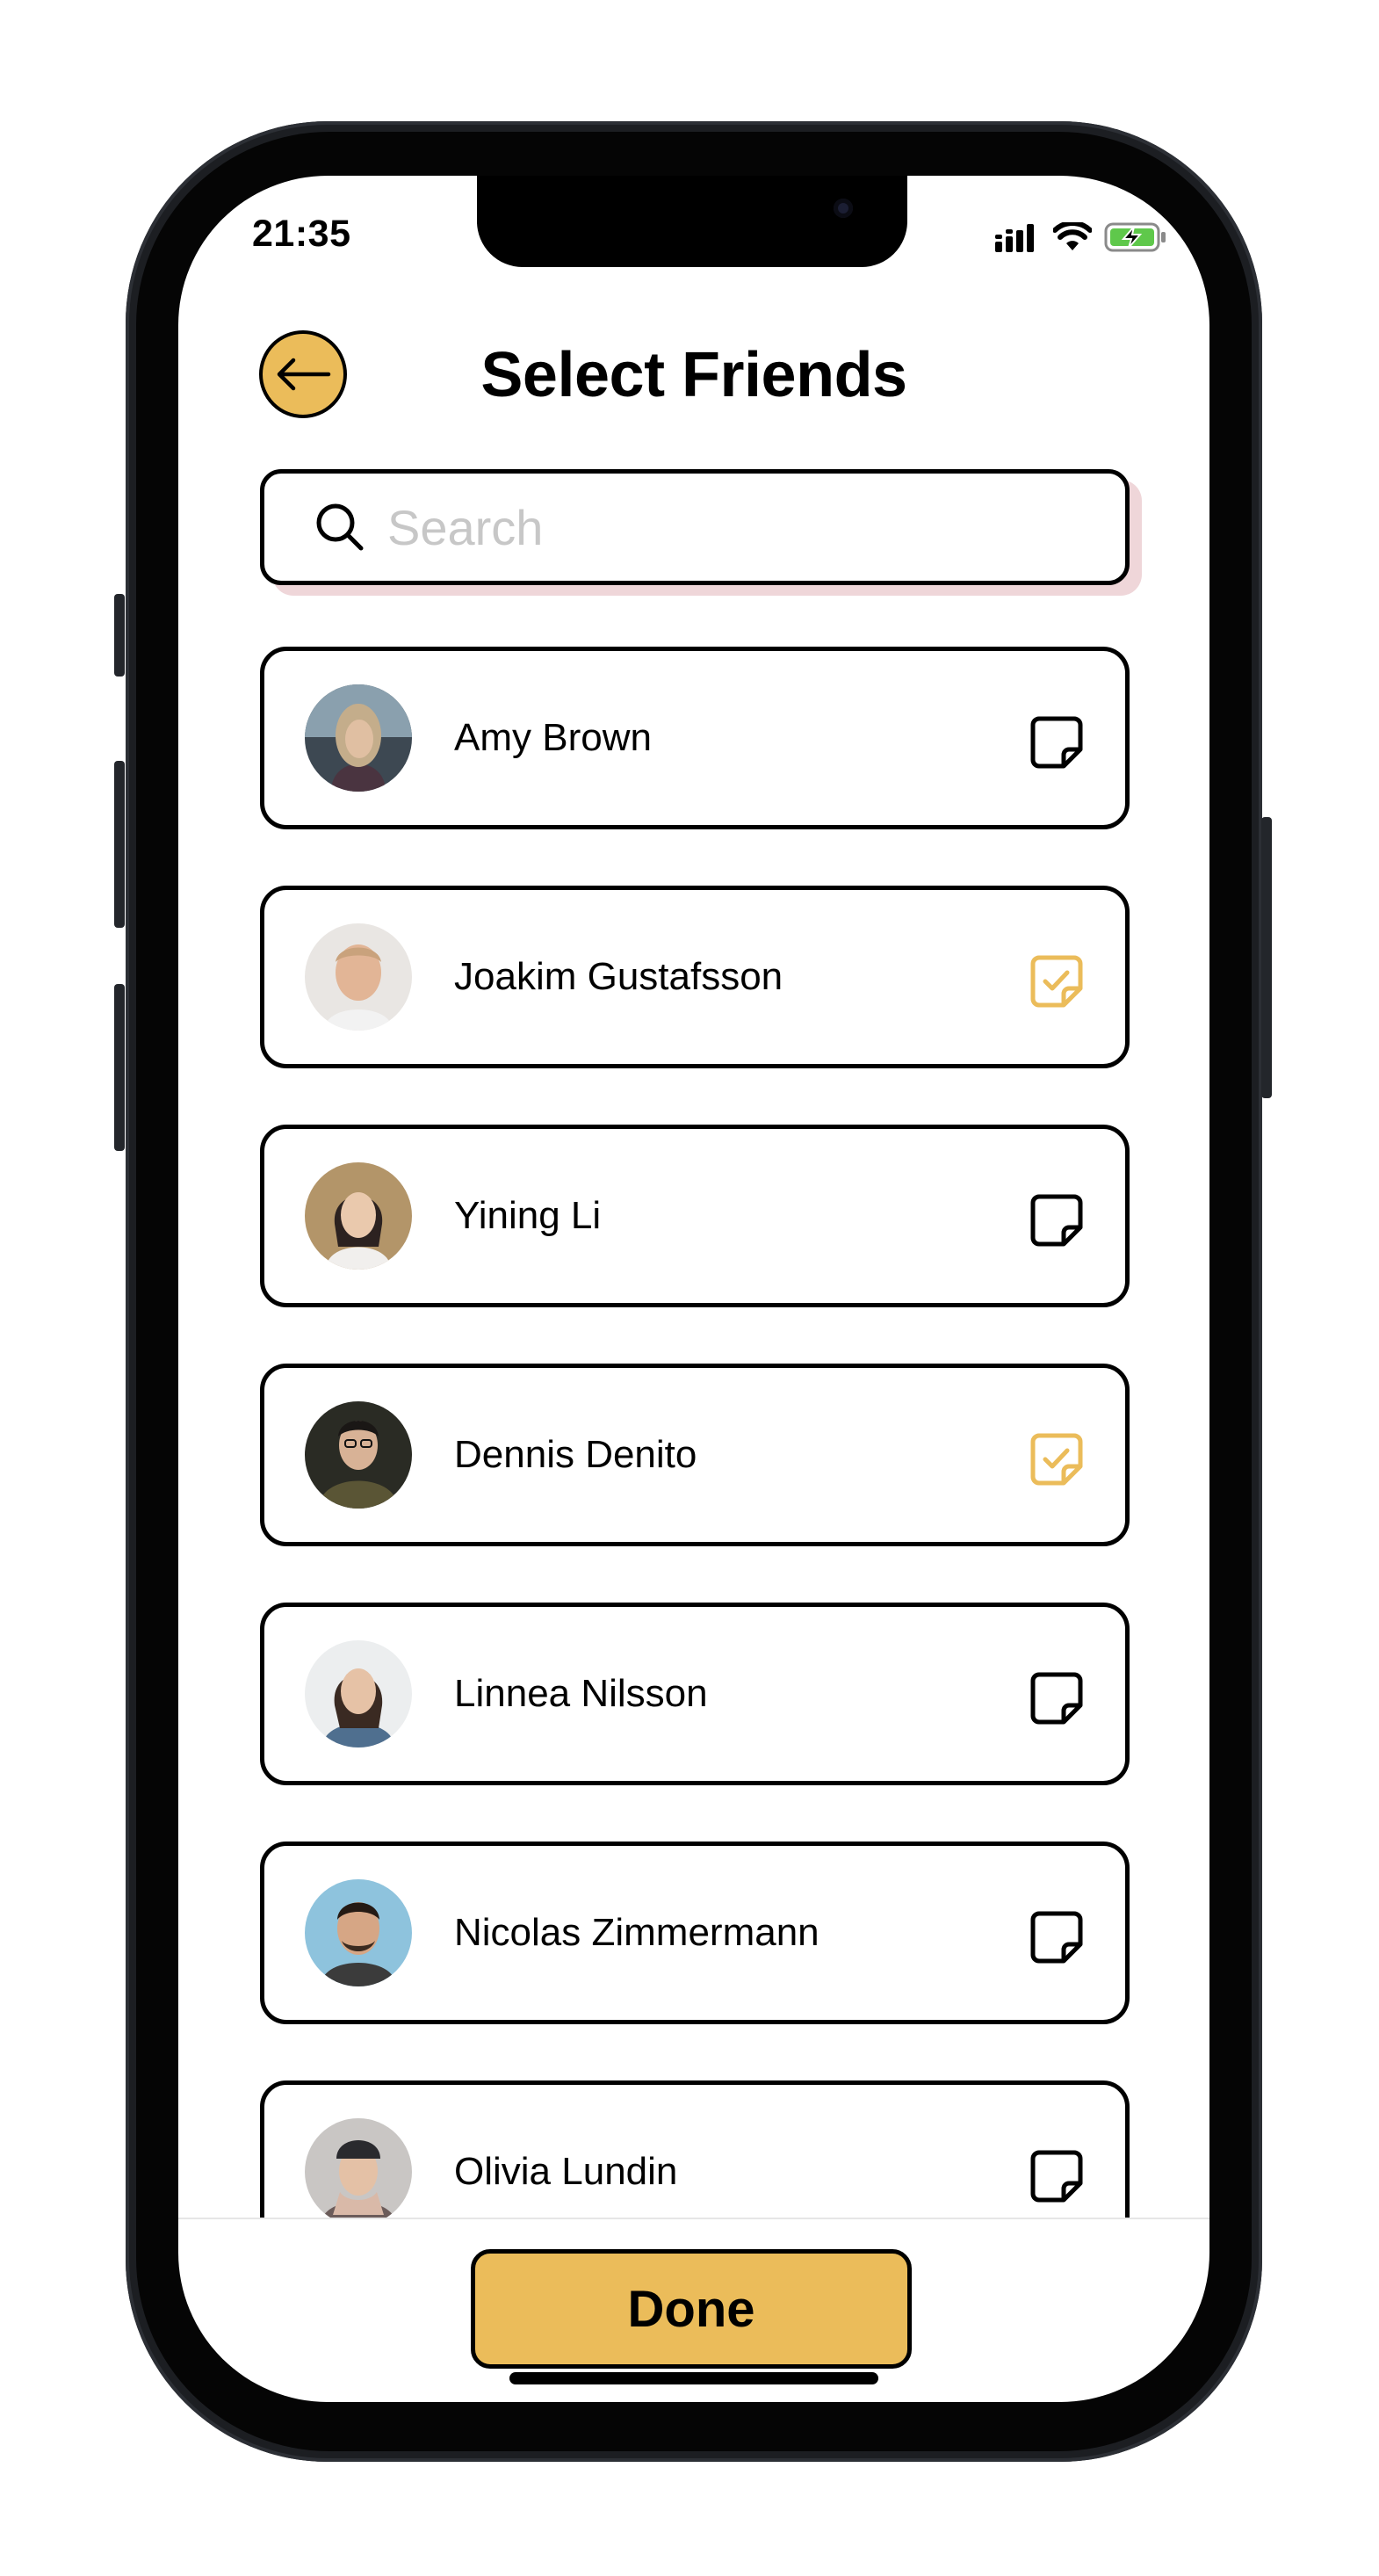 Image resolution: width=1379 pixels, height=2576 pixels. Describe the element at coordinates (1072, 236) in the screenshot. I see `wifi-icon` at that location.